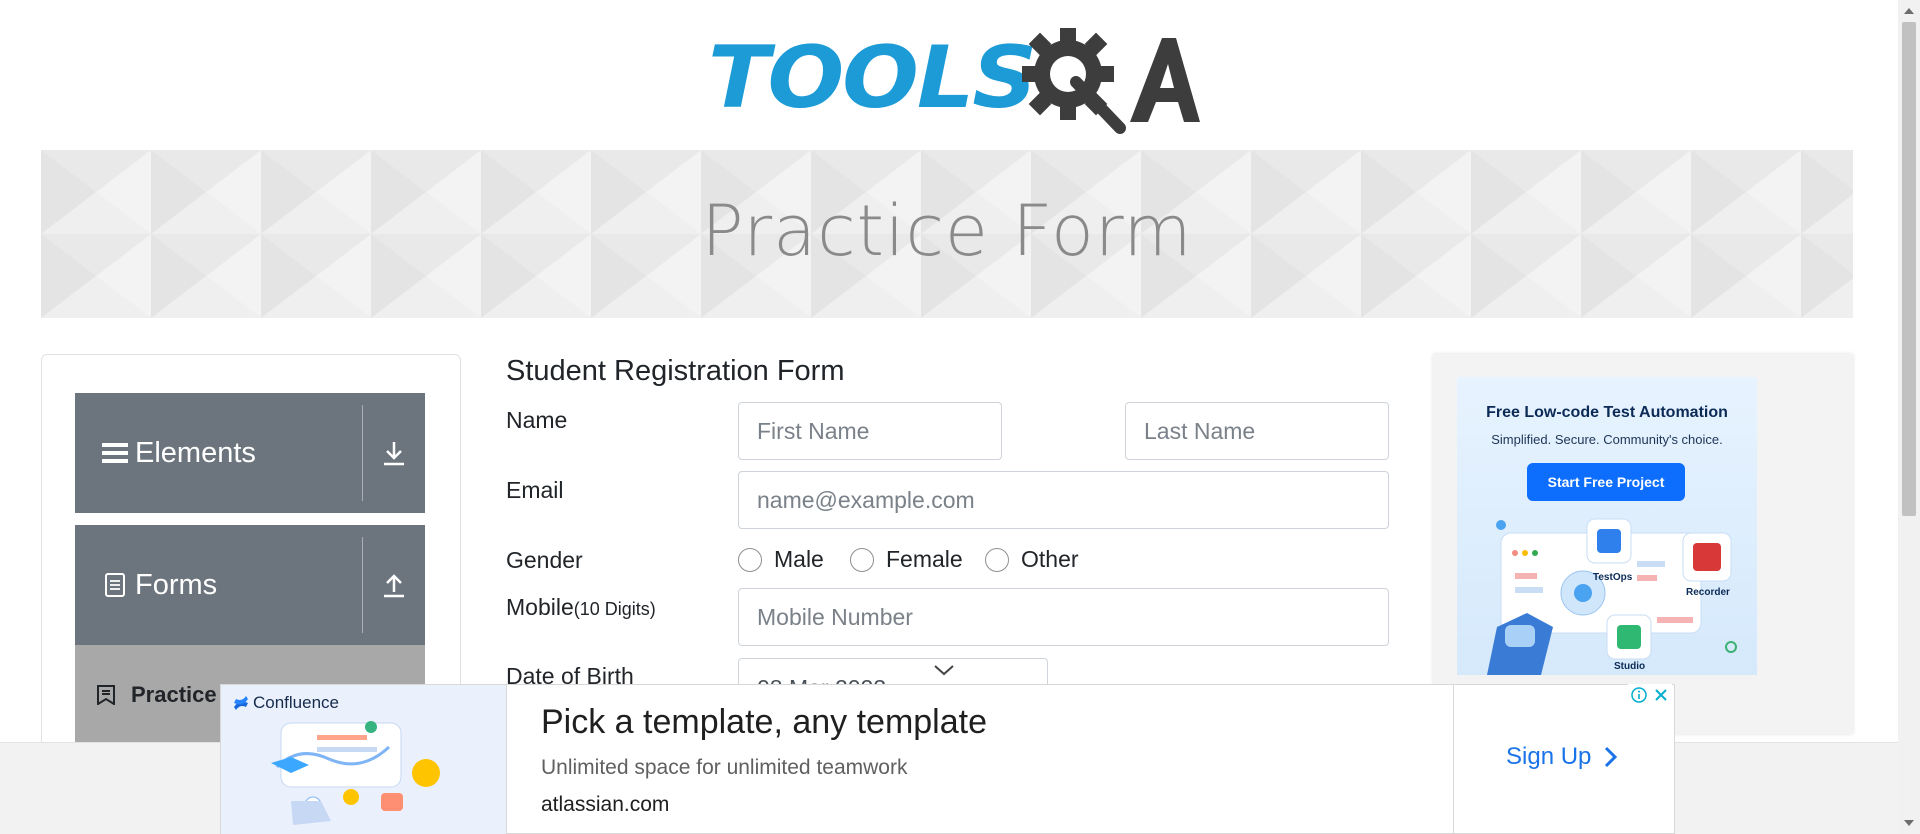 The height and width of the screenshot is (834, 1920). I want to click on vertical-scrollbar, so click(1909, 417).